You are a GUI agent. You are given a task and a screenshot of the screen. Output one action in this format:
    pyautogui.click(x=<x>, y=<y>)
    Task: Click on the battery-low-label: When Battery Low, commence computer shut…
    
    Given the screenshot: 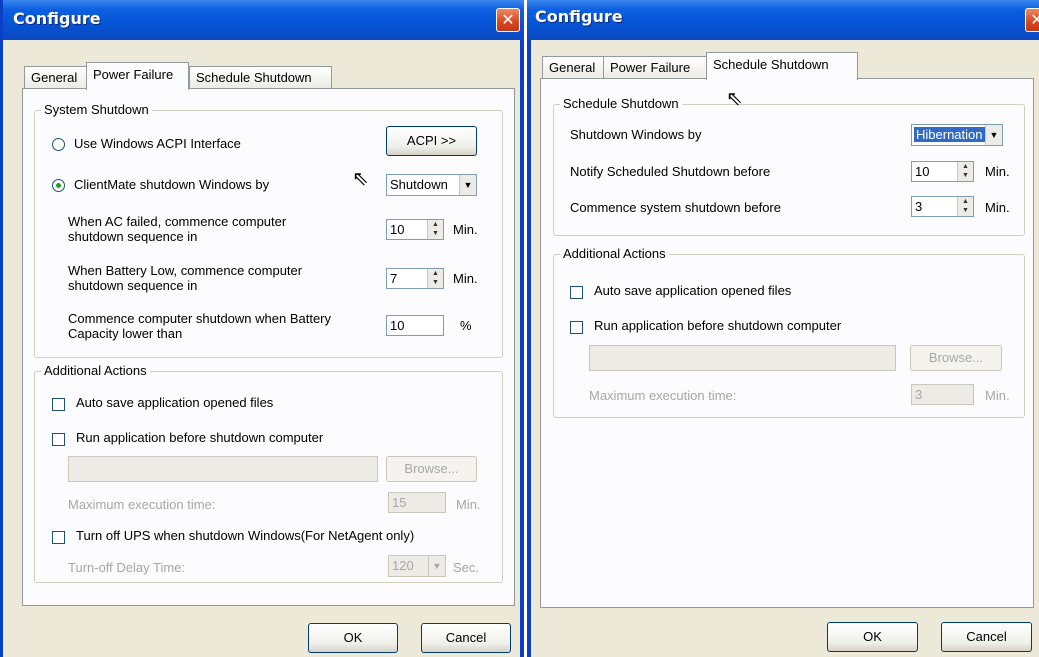 What is the action you would take?
    pyautogui.click(x=185, y=278)
    